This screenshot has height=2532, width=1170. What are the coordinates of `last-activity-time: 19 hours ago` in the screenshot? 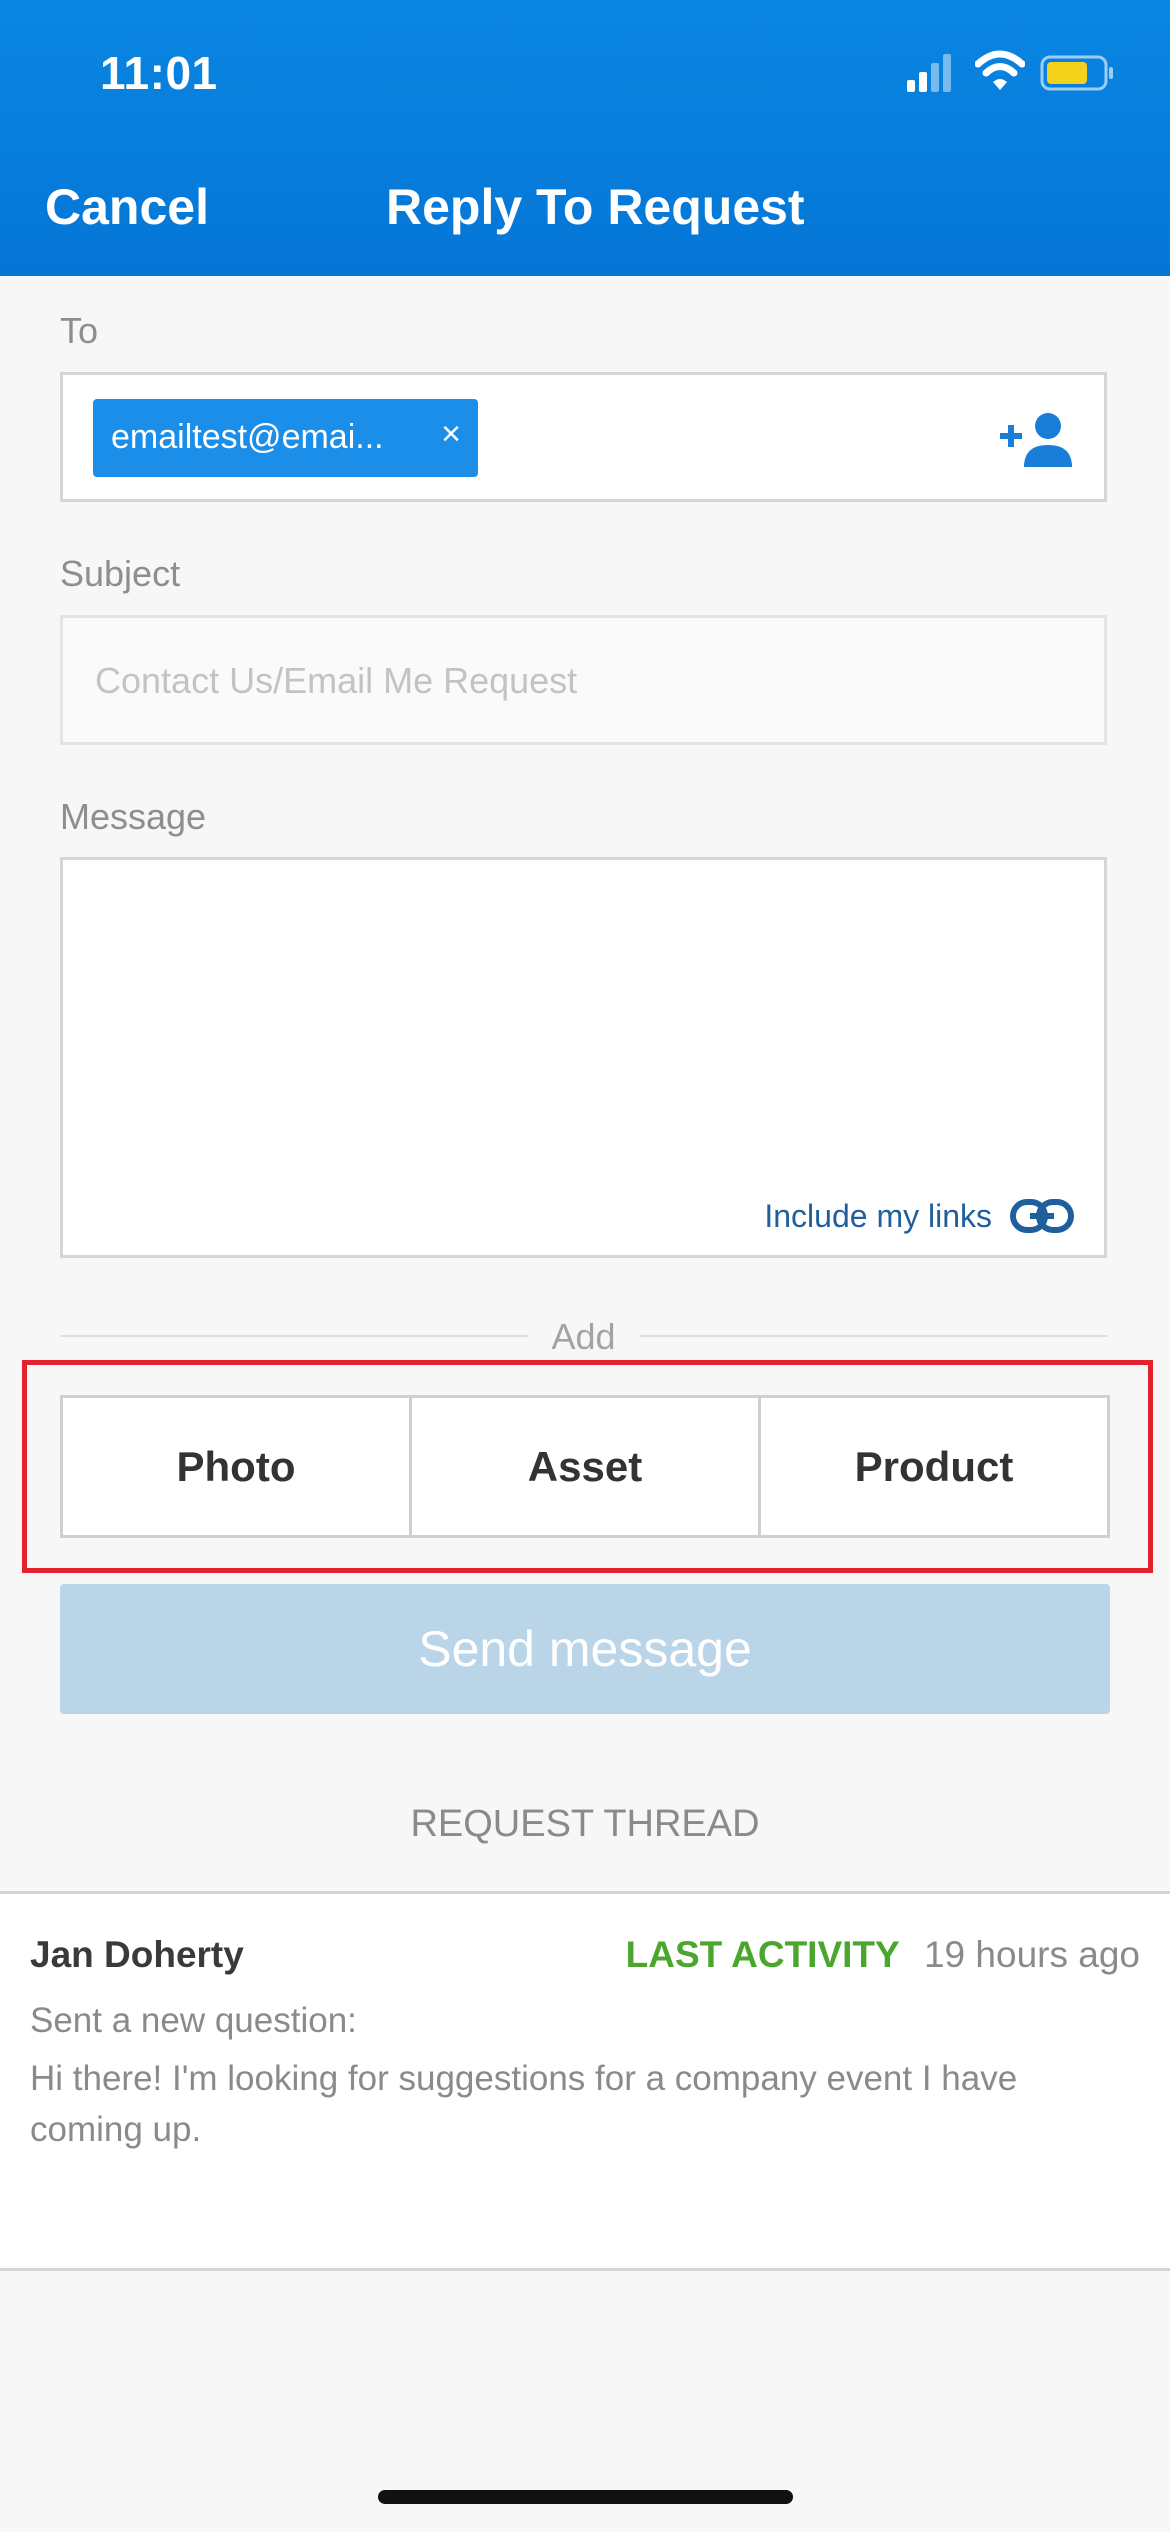 It's located at (1031, 1954).